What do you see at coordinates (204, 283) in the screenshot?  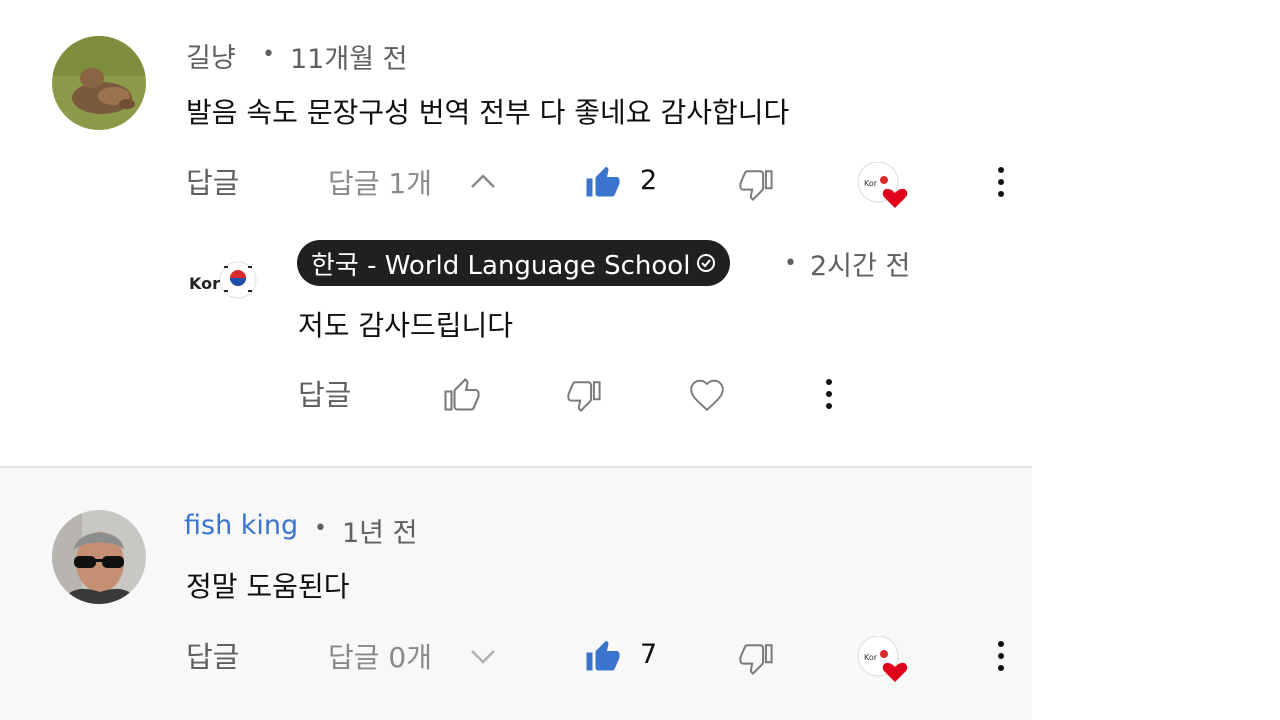 I see `avatar-text: Kor` at bounding box center [204, 283].